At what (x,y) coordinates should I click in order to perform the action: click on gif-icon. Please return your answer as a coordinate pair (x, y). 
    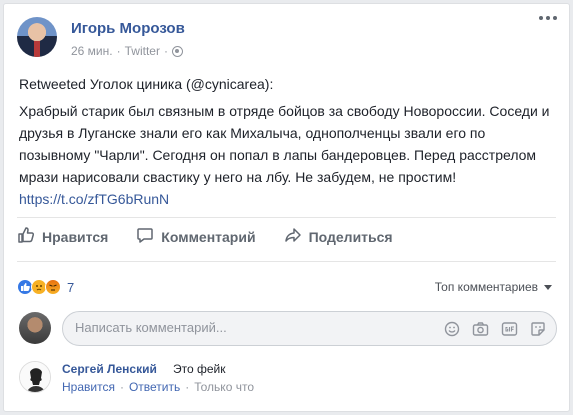
    Looking at the image, I should click on (509, 329).